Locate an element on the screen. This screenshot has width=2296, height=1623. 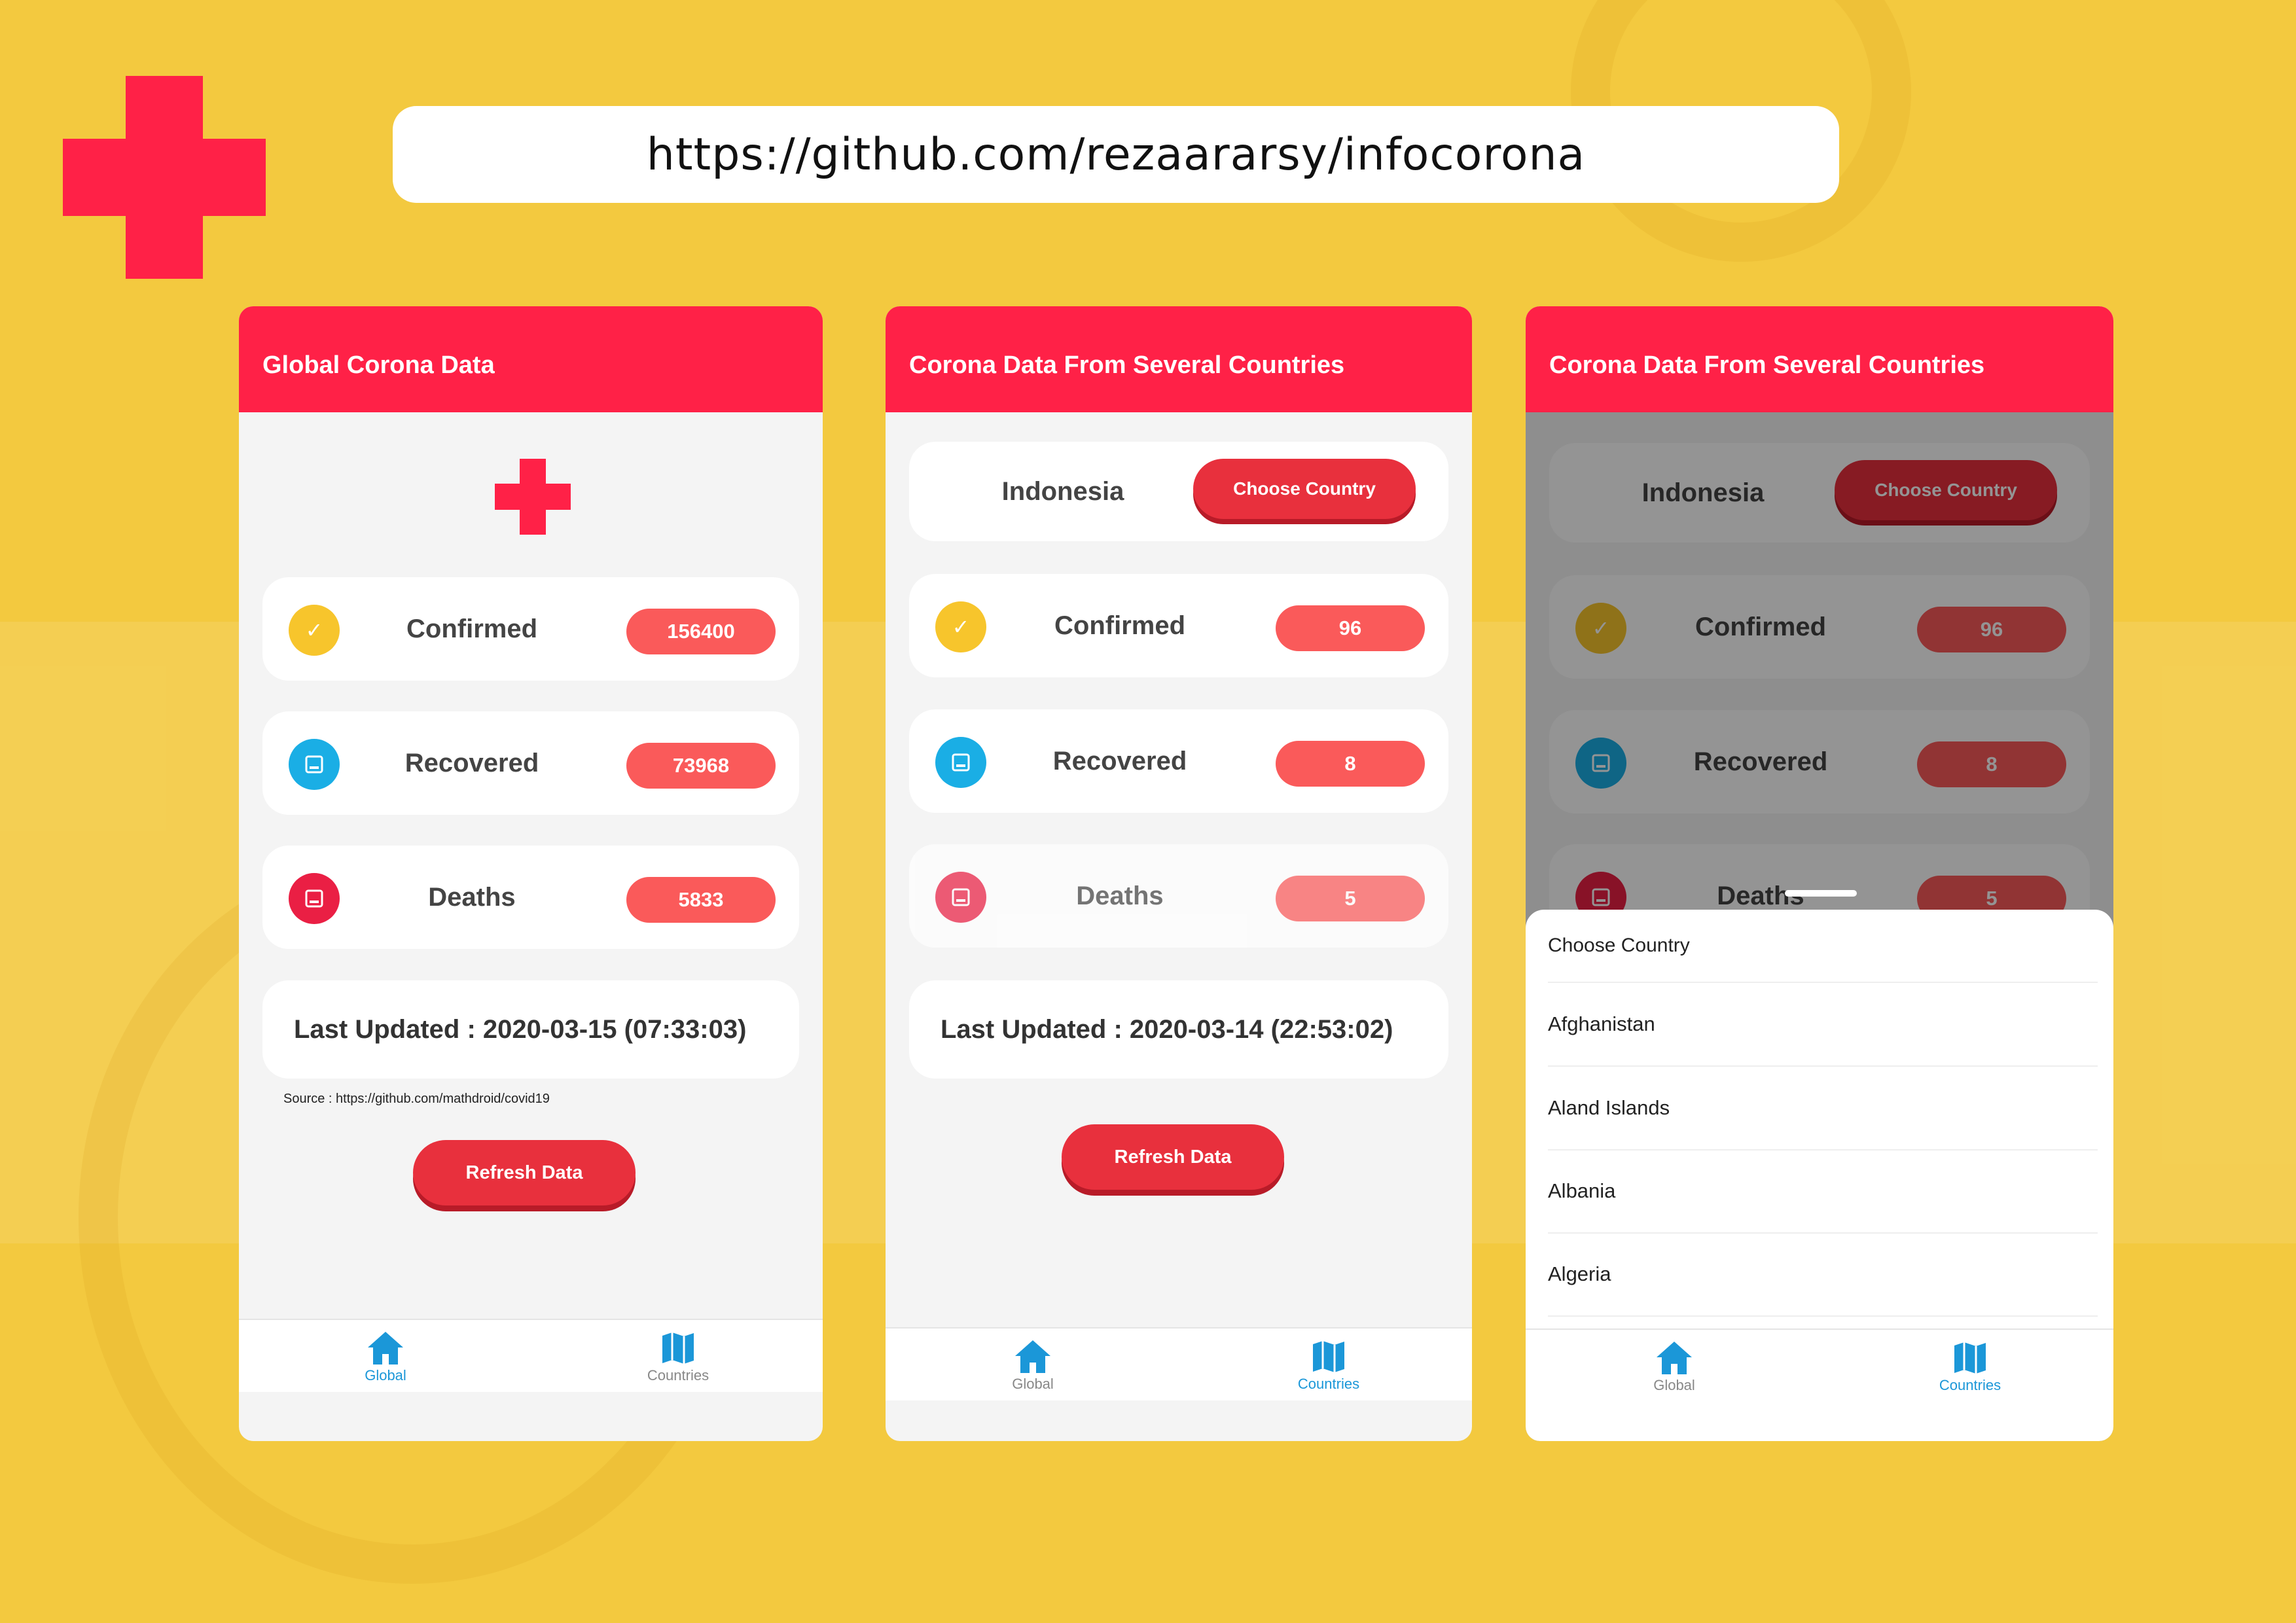
country-option: Algeria is located at coordinates (1823, 1275).